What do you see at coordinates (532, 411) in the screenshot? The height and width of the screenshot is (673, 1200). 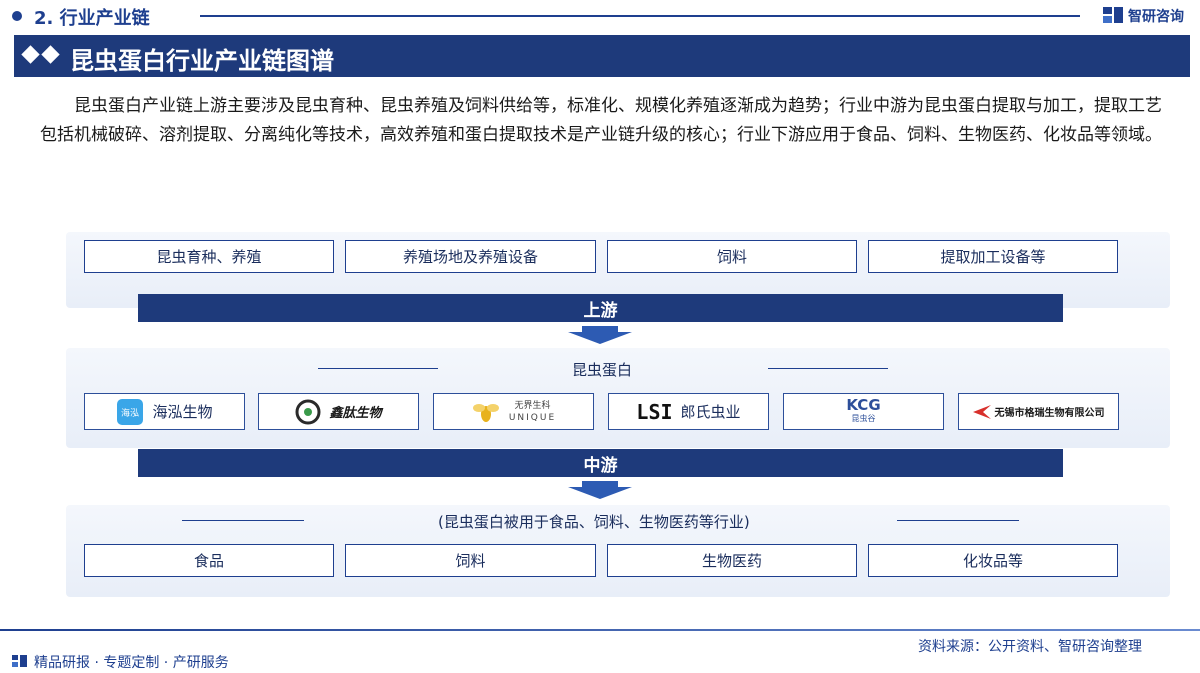 I see `unique-logo-text: 无界生科 UNIQUE` at bounding box center [532, 411].